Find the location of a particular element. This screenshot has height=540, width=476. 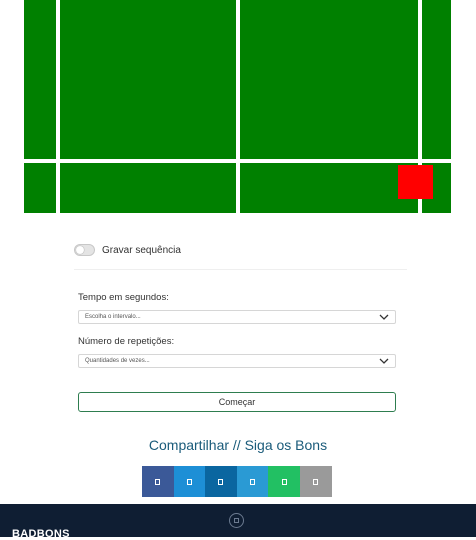

start-button: Começar is located at coordinates (237, 402).